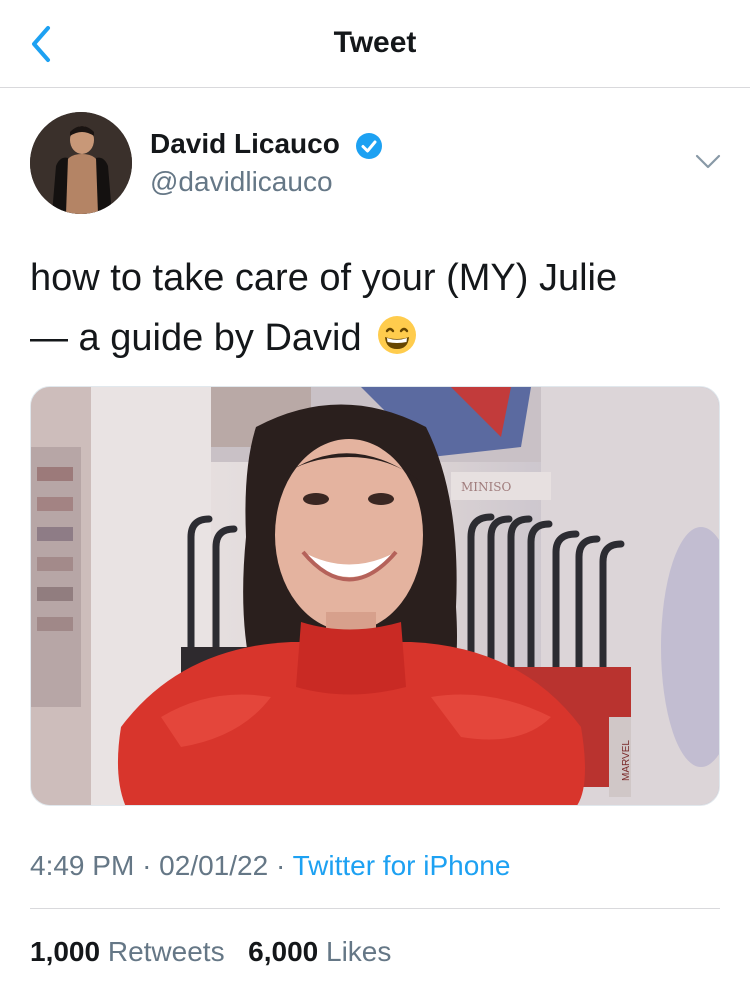 This screenshot has height=990, width=750. What do you see at coordinates (375, 908) in the screenshot?
I see `divider` at bounding box center [375, 908].